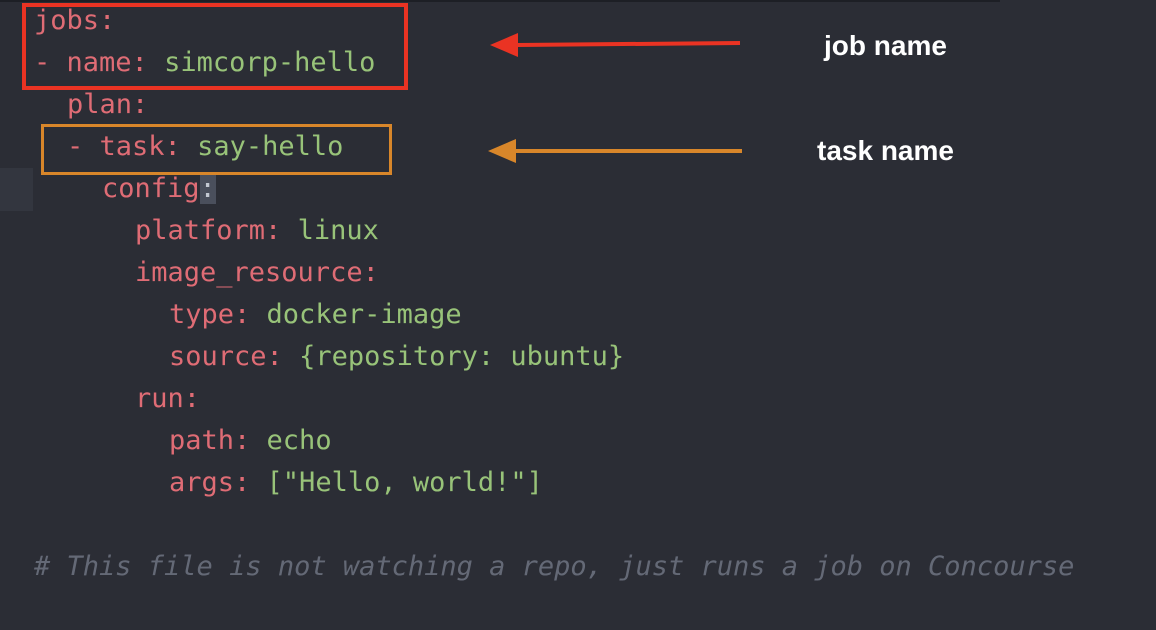  Describe the element at coordinates (462, 356) in the screenshot. I see `yaml-value-source: {repository: ubuntu}` at that location.